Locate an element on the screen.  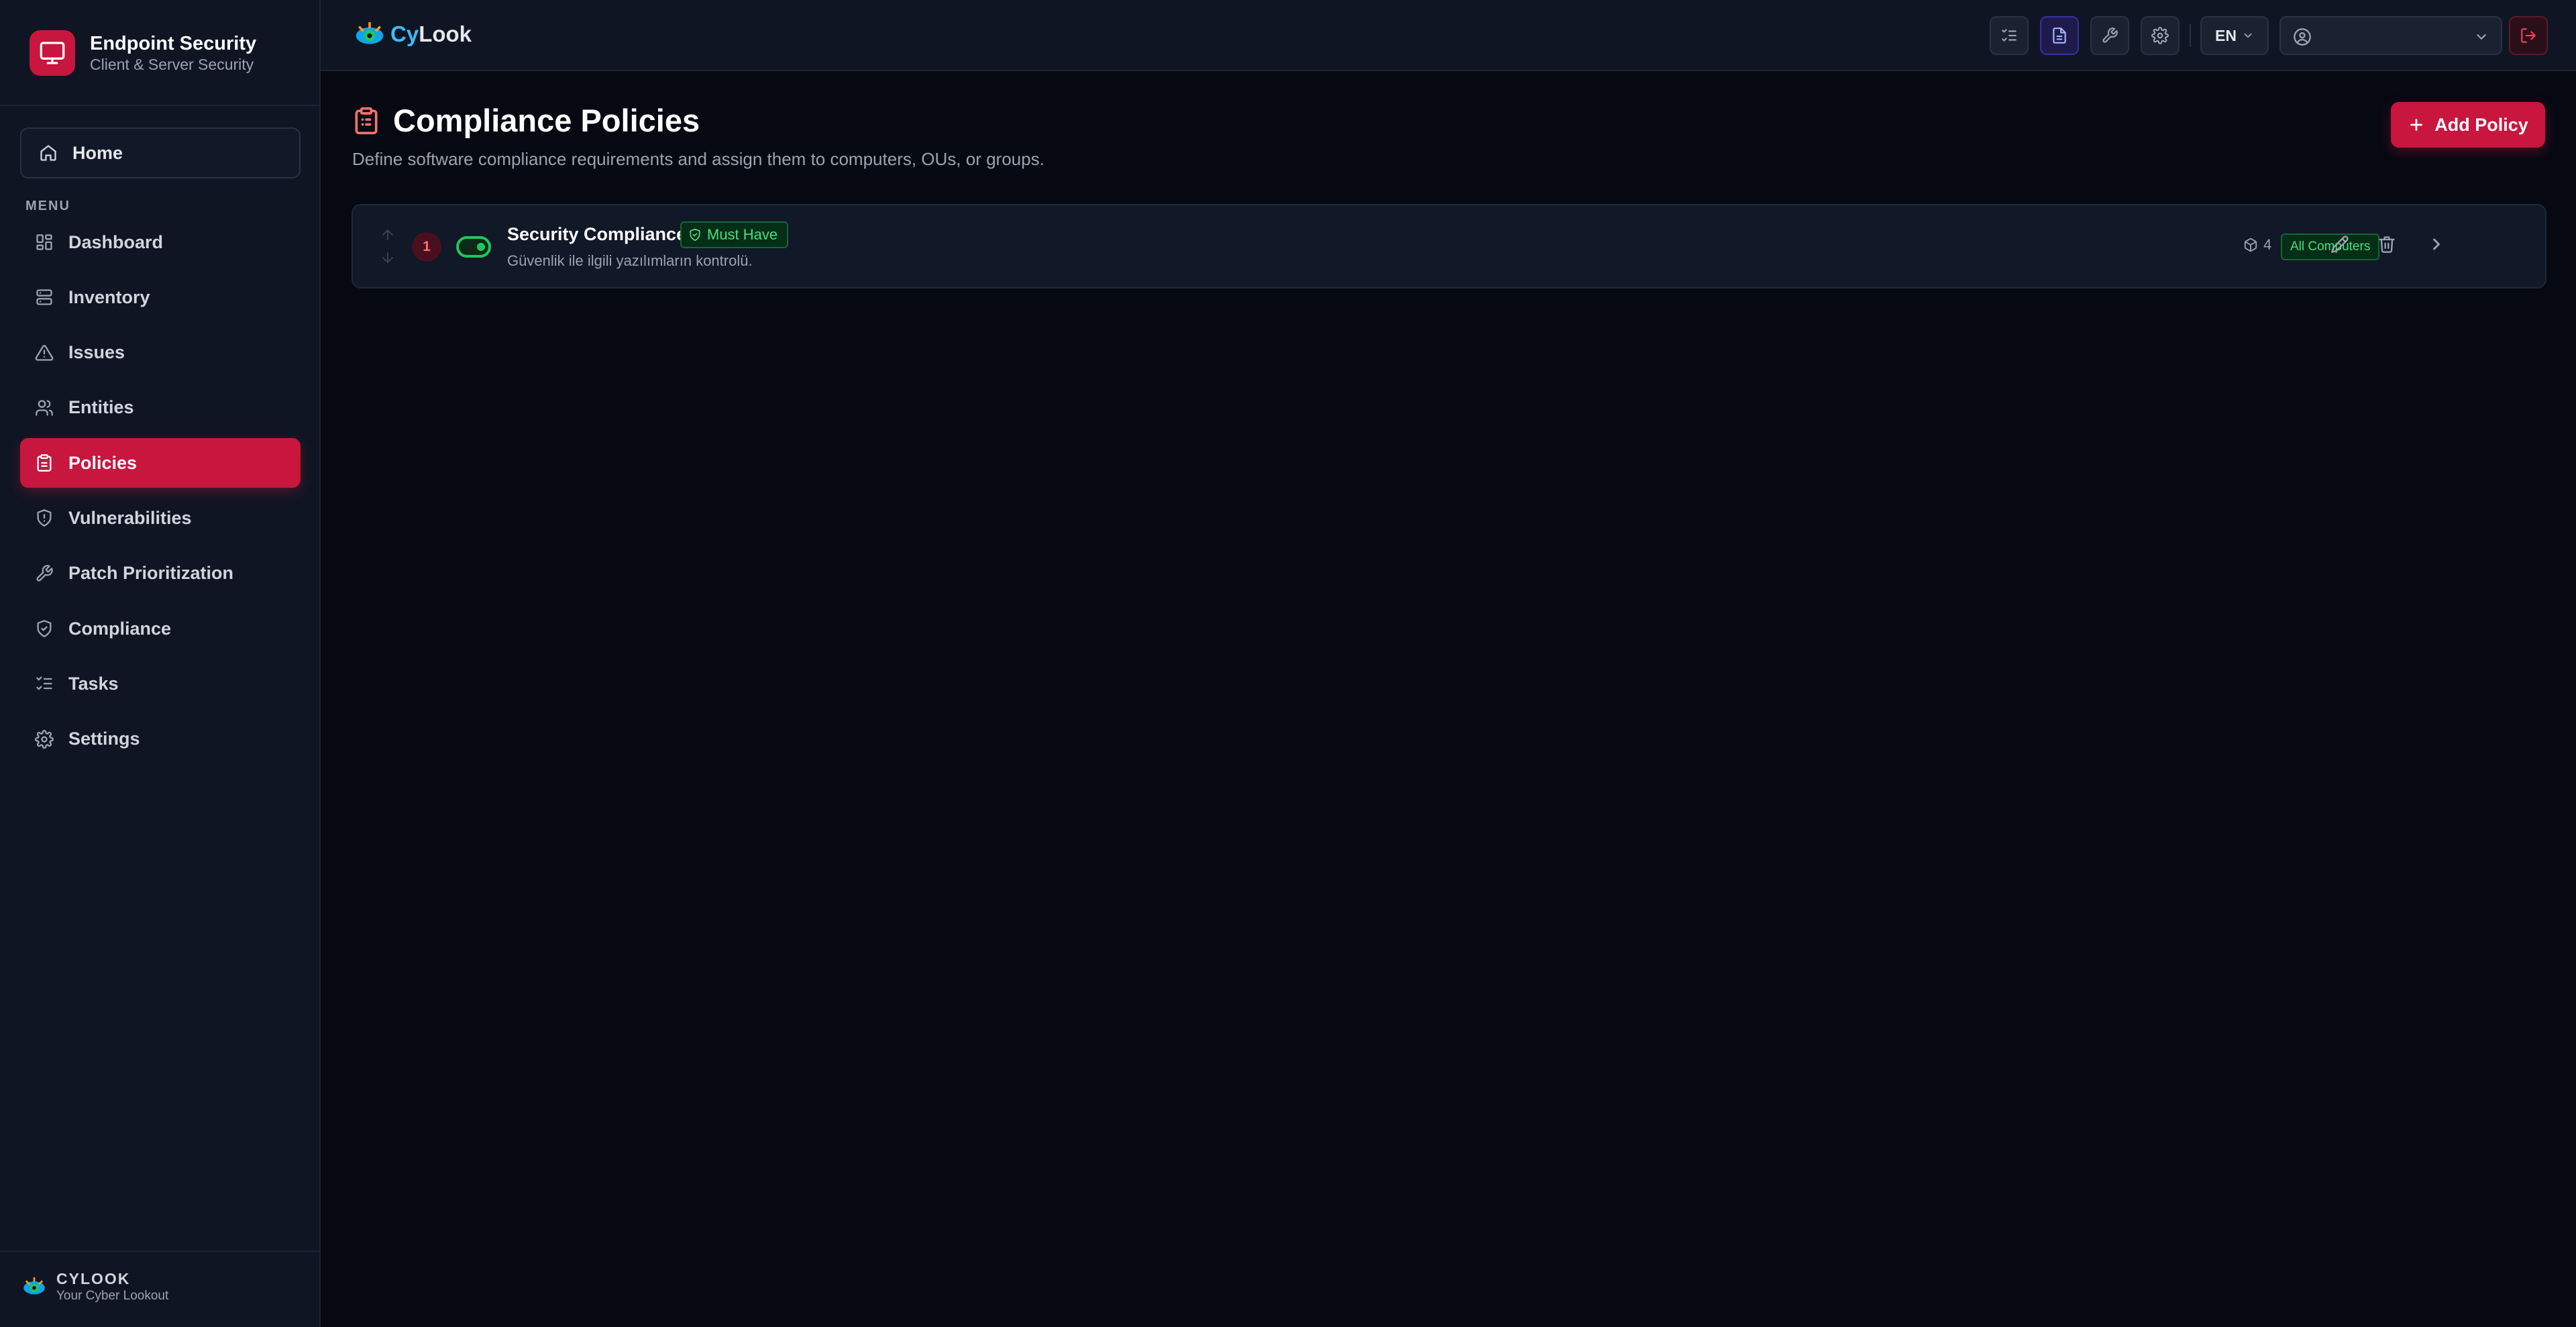
footer-title: CYLOOK is located at coordinates (93, 1278).